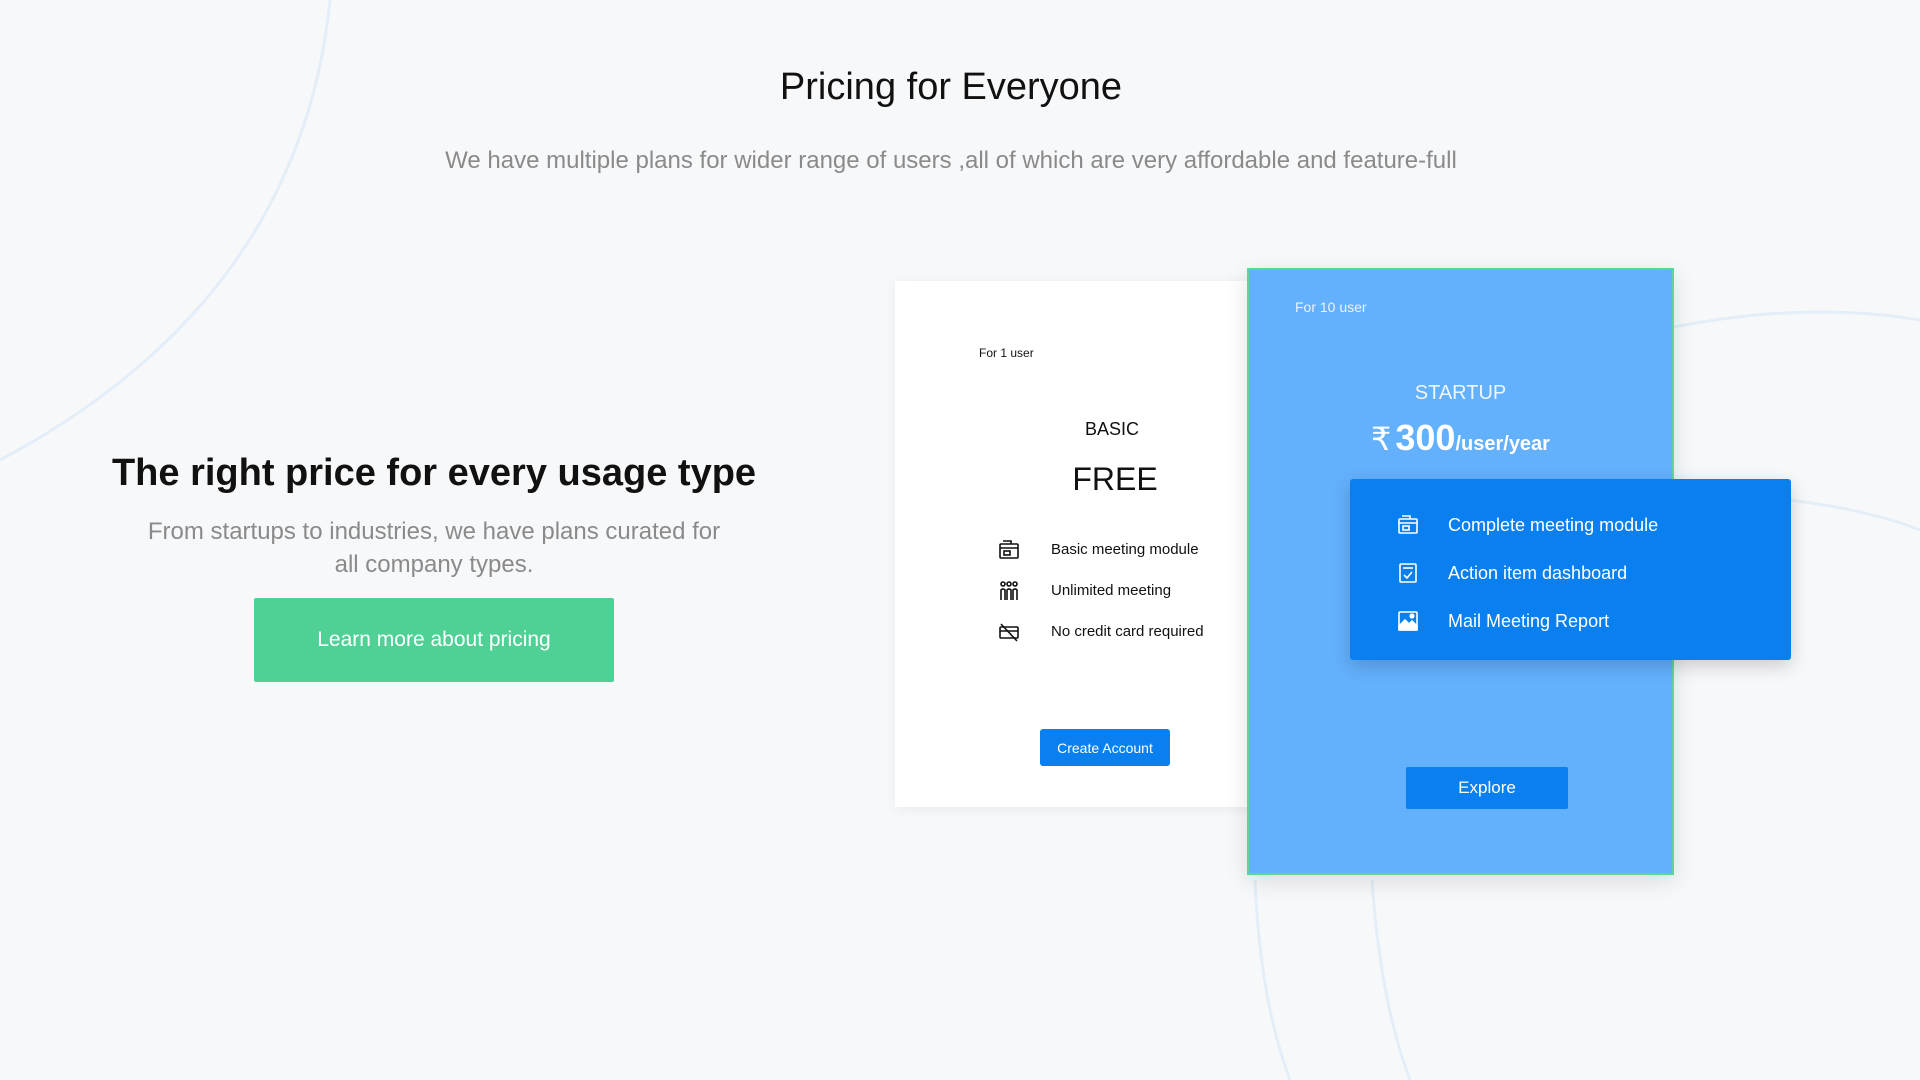 The height and width of the screenshot is (1080, 1920). I want to click on feature-label: Unlimited meeting, so click(1111, 590).